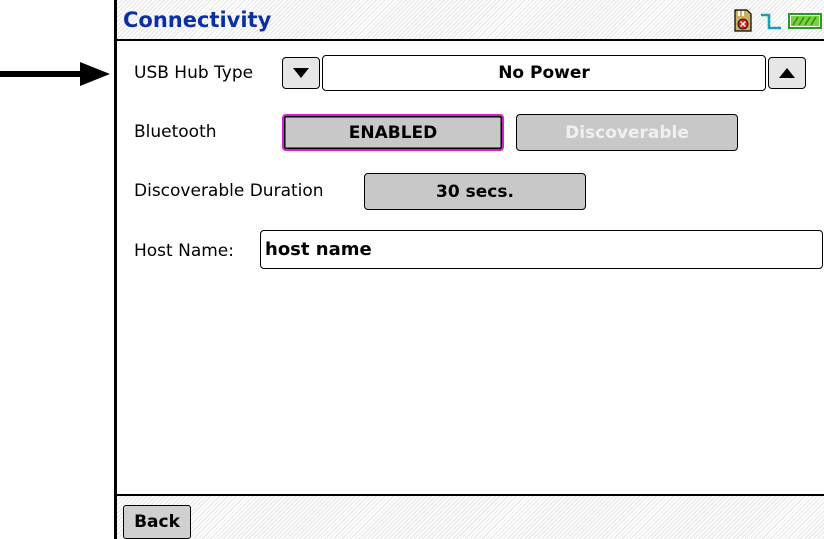 The image size is (824, 539). What do you see at coordinates (184, 251) in the screenshot?
I see `host-name-label: Host Name:` at bounding box center [184, 251].